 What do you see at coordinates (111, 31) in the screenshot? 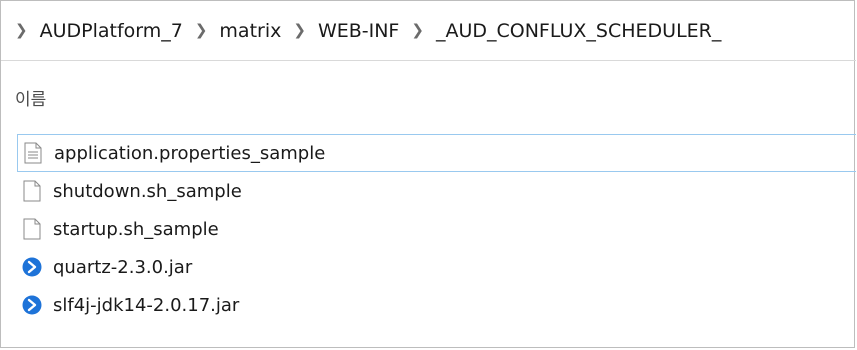
I see `breadcrumb-item: AUDPlatform_7` at bounding box center [111, 31].